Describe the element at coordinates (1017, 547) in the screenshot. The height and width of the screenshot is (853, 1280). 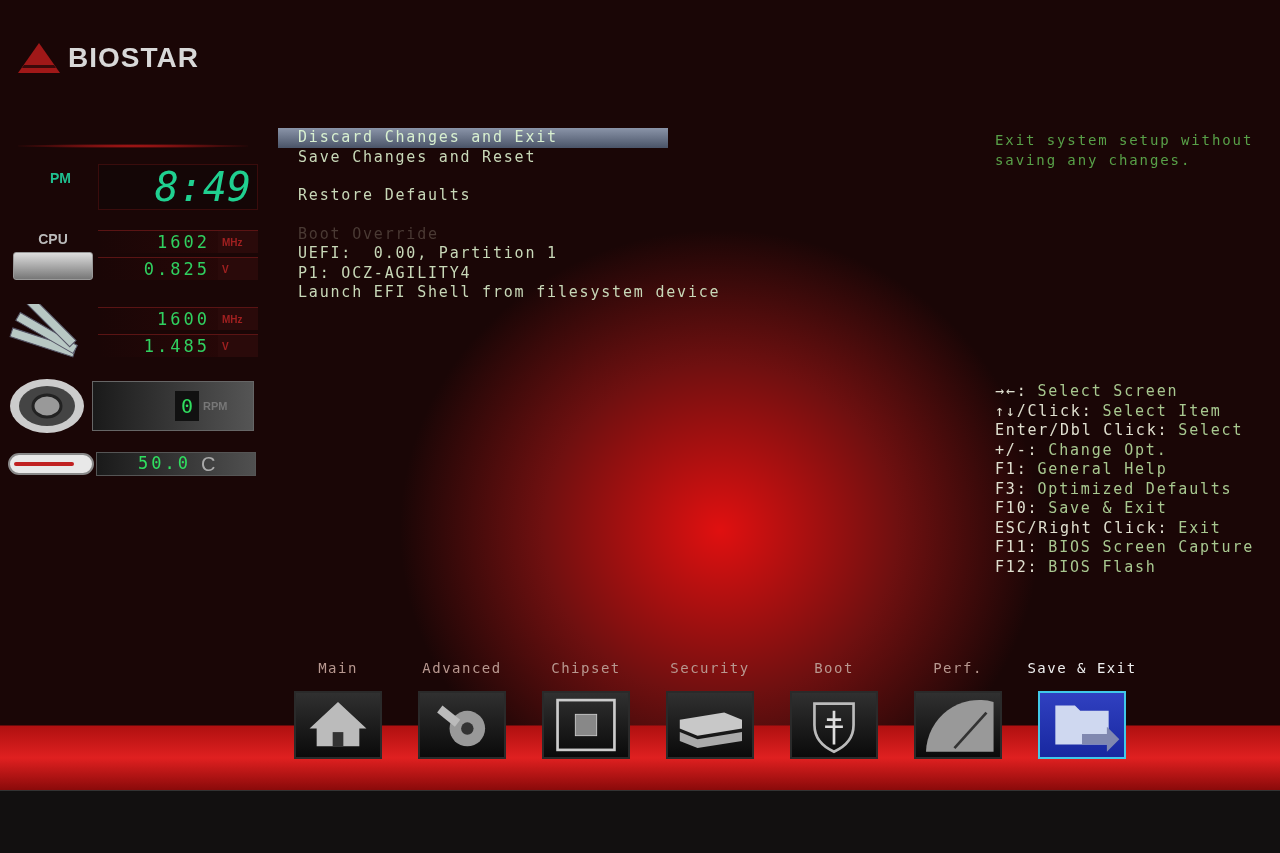
I see `shortcut-key: F11:` at that location.